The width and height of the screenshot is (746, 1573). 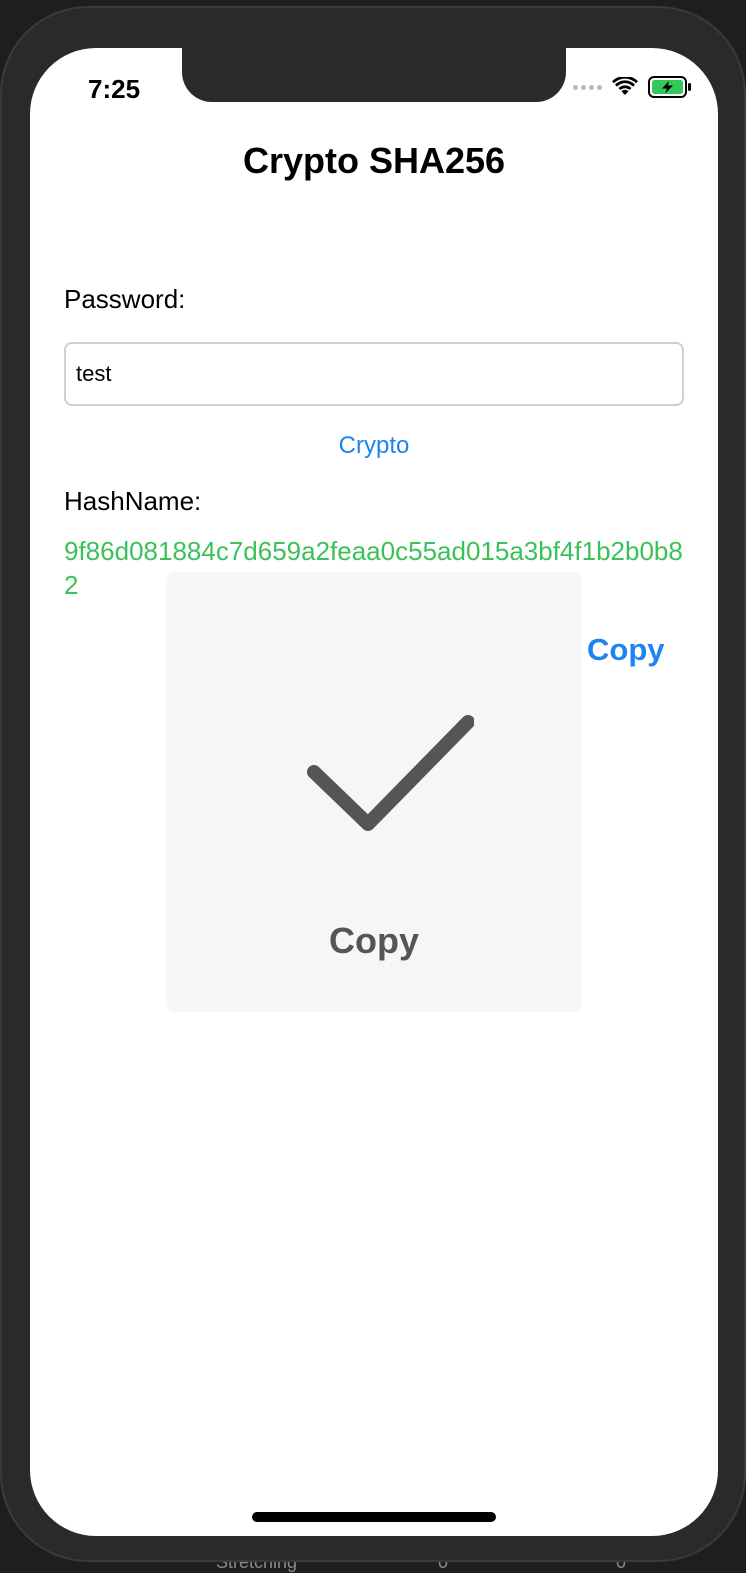 I want to click on wifi-icon, so click(x=625, y=86).